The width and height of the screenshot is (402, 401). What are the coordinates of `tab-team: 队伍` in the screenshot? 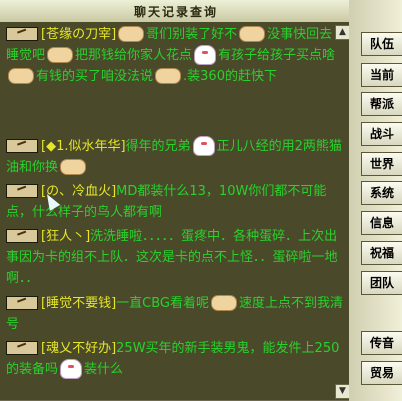 It's located at (381, 44).